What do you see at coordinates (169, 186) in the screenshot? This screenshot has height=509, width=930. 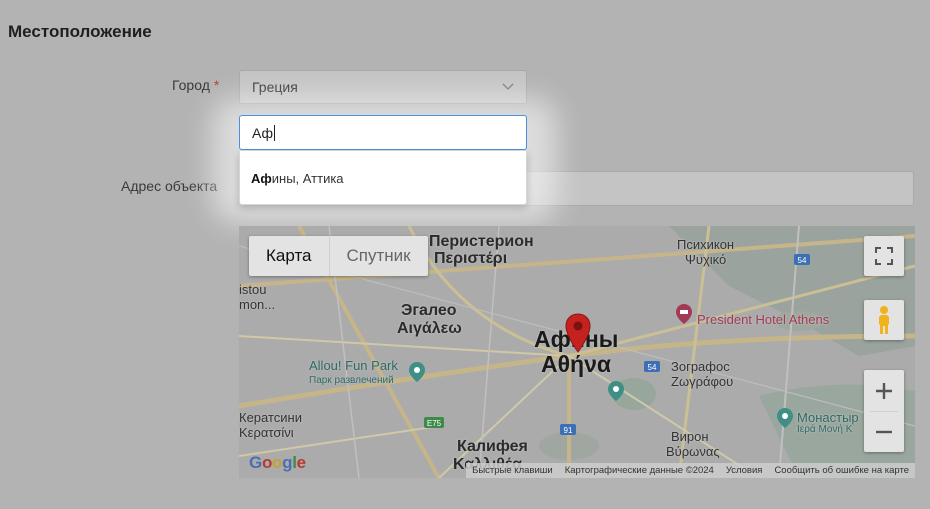 I see `address-label: Адрес объекта` at bounding box center [169, 186].